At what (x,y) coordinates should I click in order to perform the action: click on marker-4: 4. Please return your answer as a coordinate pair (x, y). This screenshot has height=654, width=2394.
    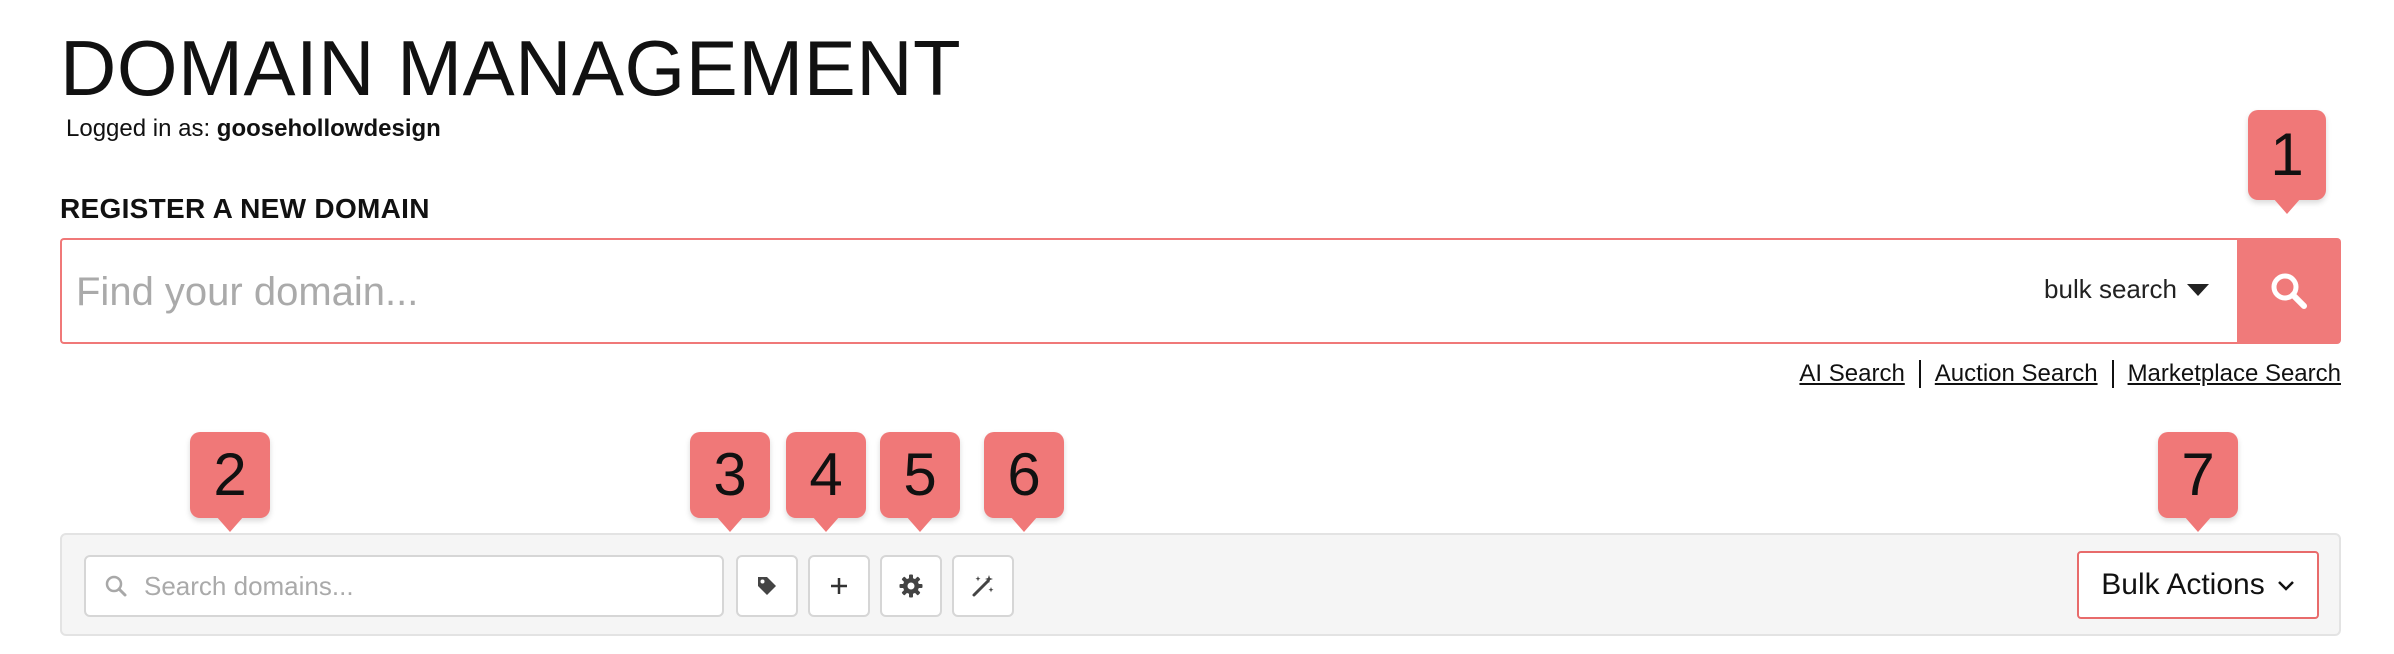
    Looking at the image, I should click on (826, 475).